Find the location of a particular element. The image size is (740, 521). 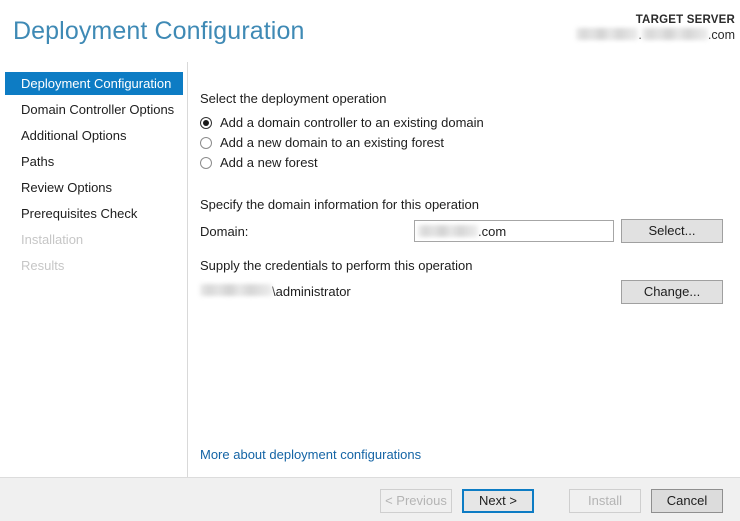

target-server-domain-redacted is located at coordinates (674, 34).